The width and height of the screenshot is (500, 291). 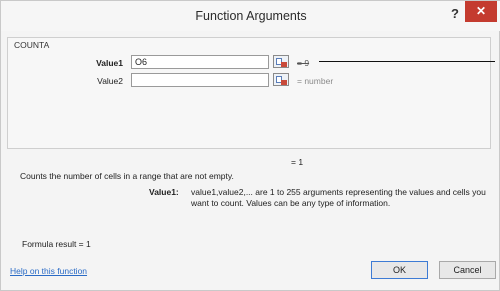 What do you see at coordinates (110, 81) in the screenshot?
I see `arg-label-value2: Value2` at bounding box center [110, 81].